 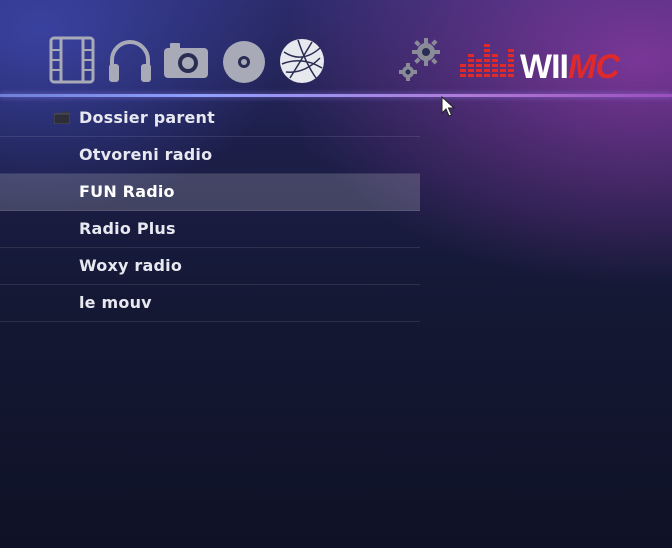 I want to click on svg-text: WII, so click(x=544, y=65).